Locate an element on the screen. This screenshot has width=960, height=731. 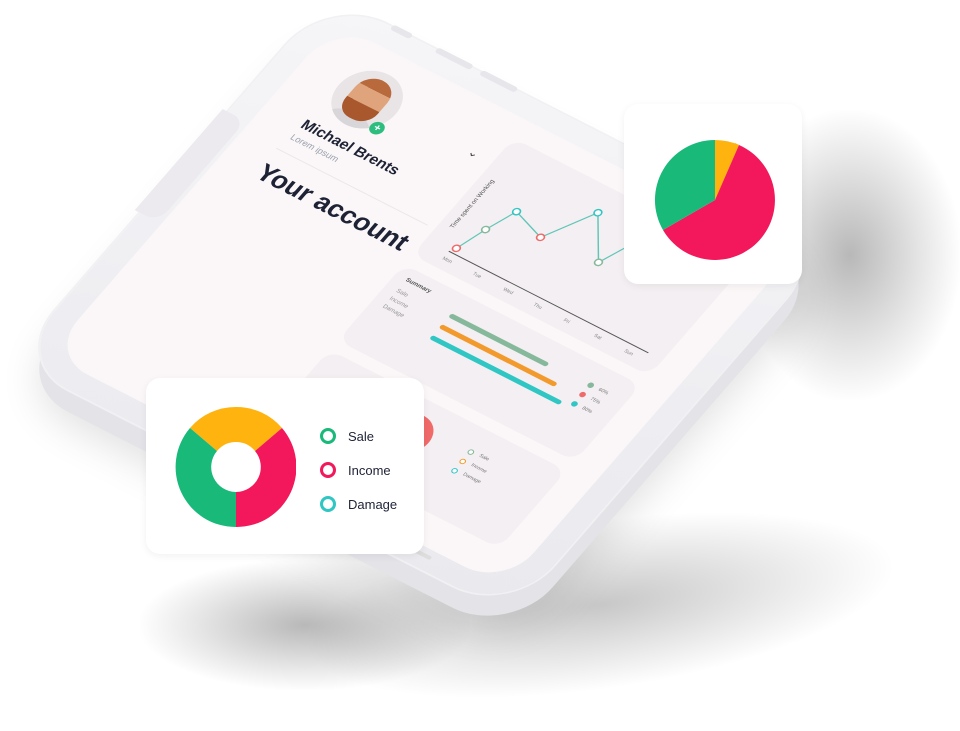
summary-percent: 75% is located at coordinates (595, 401).